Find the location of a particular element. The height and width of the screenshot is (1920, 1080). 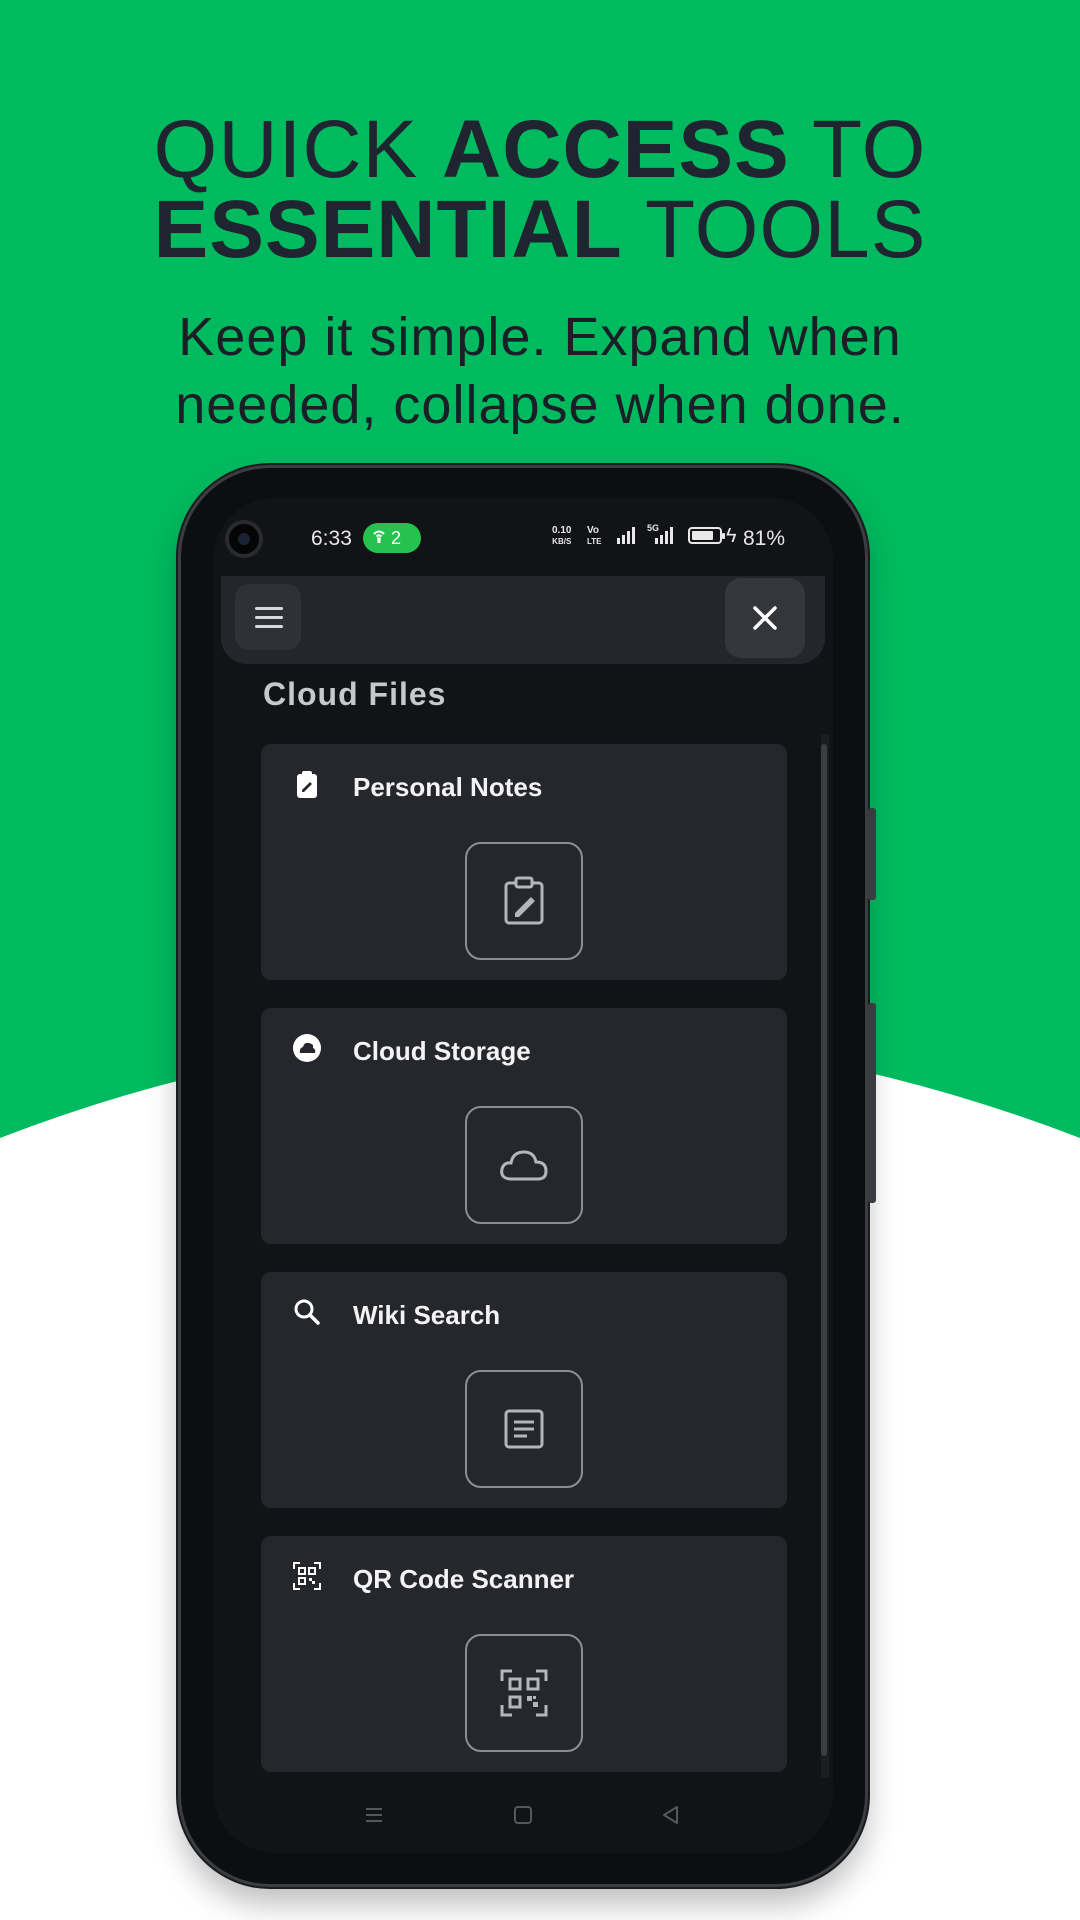

signal-icon is located at coordinates (626, 535).